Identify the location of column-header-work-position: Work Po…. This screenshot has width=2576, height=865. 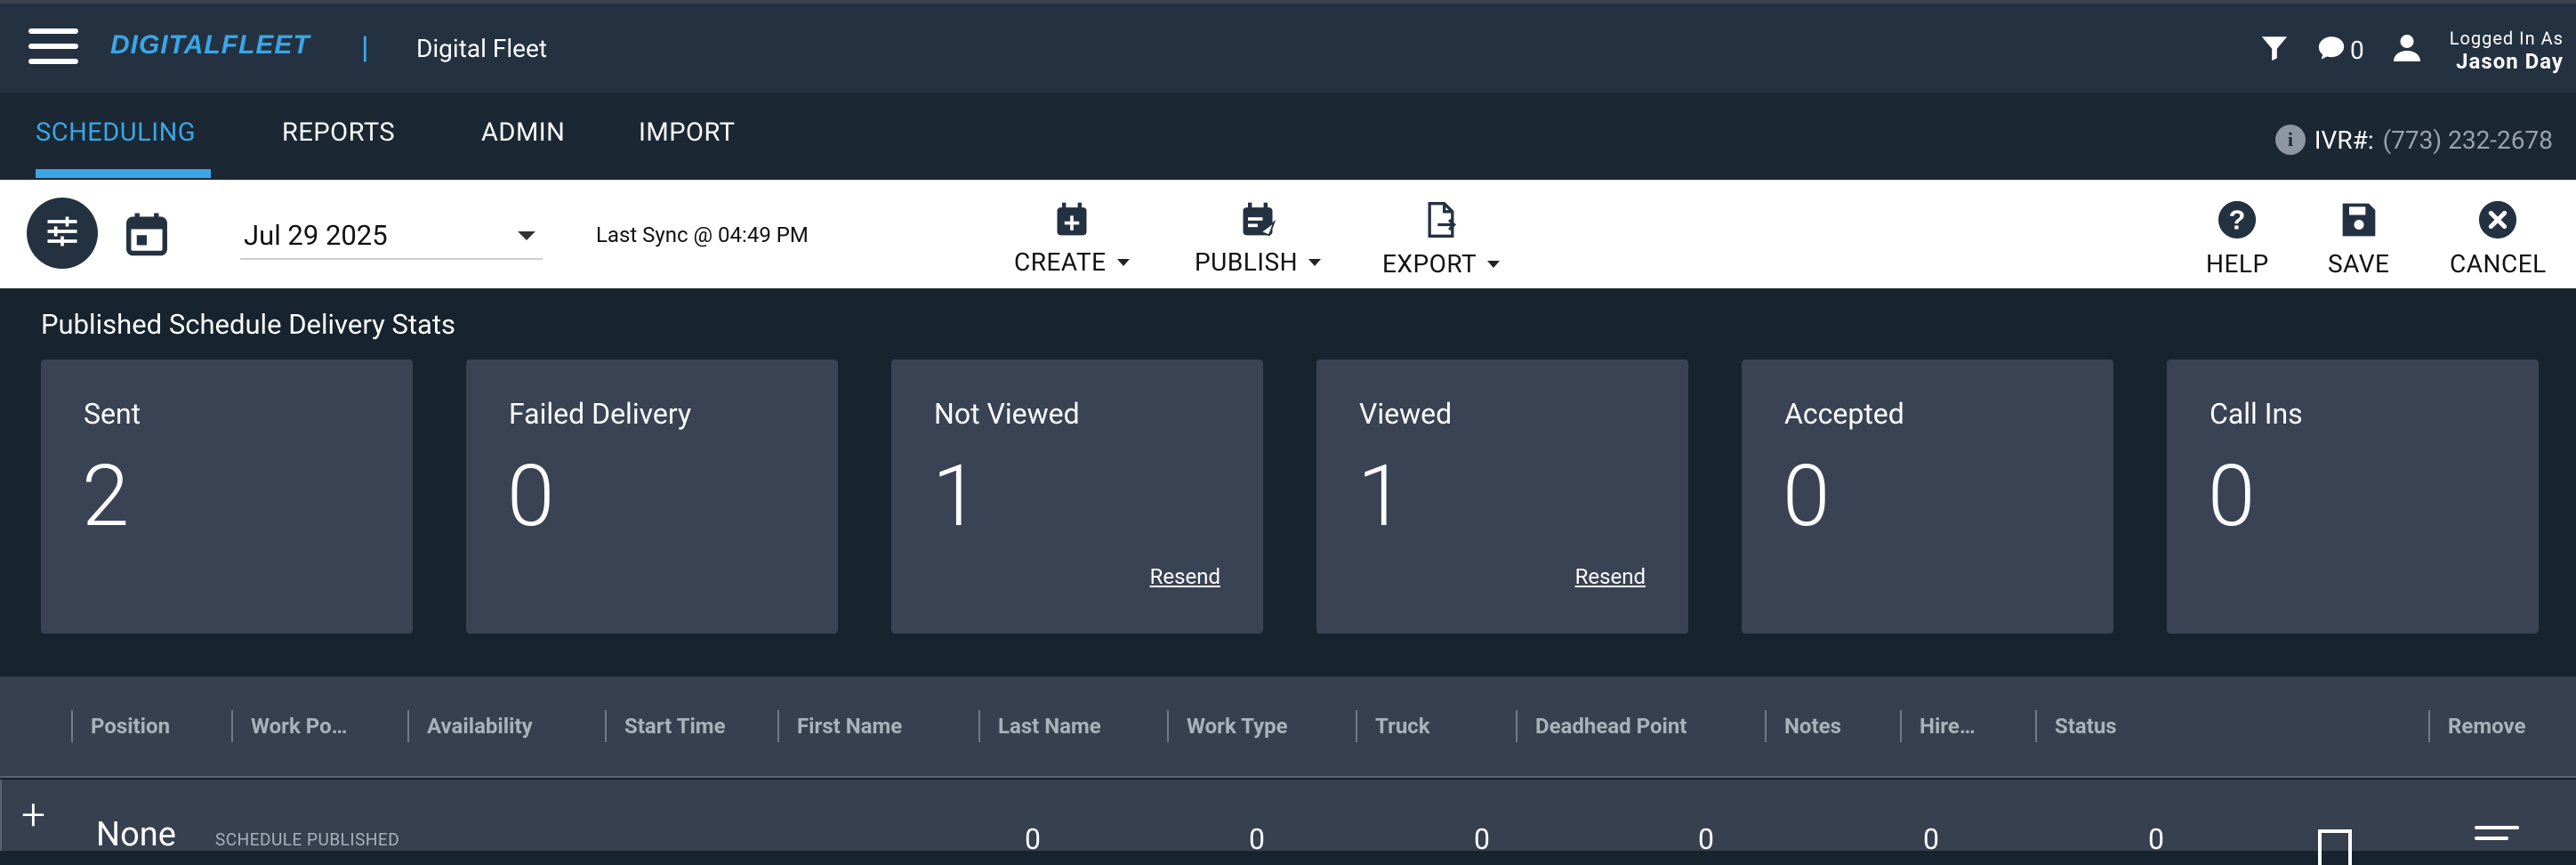
(289, 726).